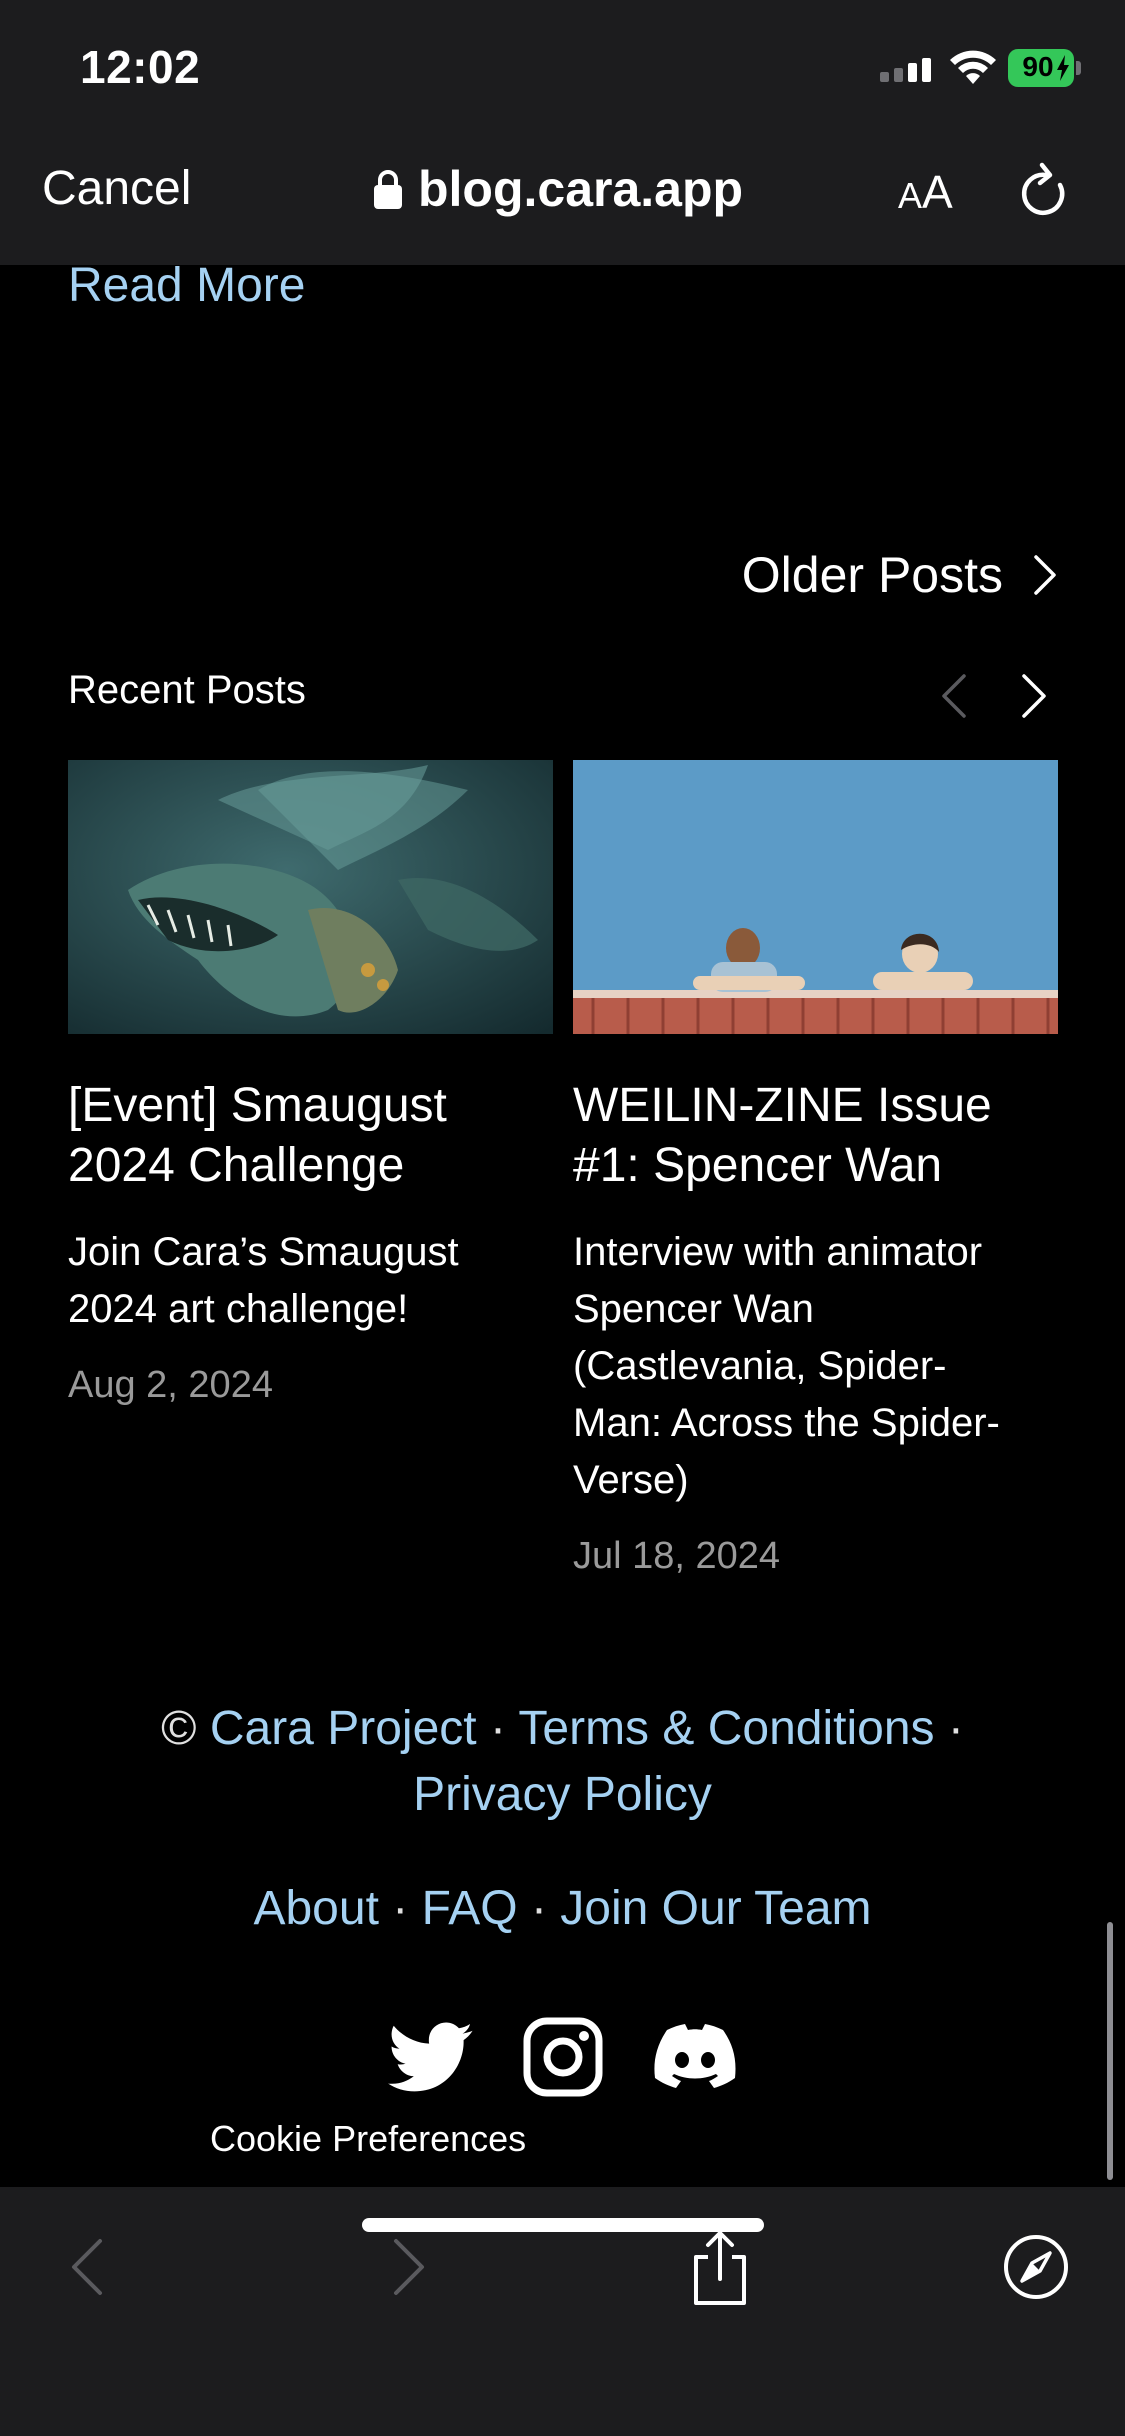  Describe the element at coordinates (87, 2267) in the screenshot. I see `back-arrow-icon` at that location.